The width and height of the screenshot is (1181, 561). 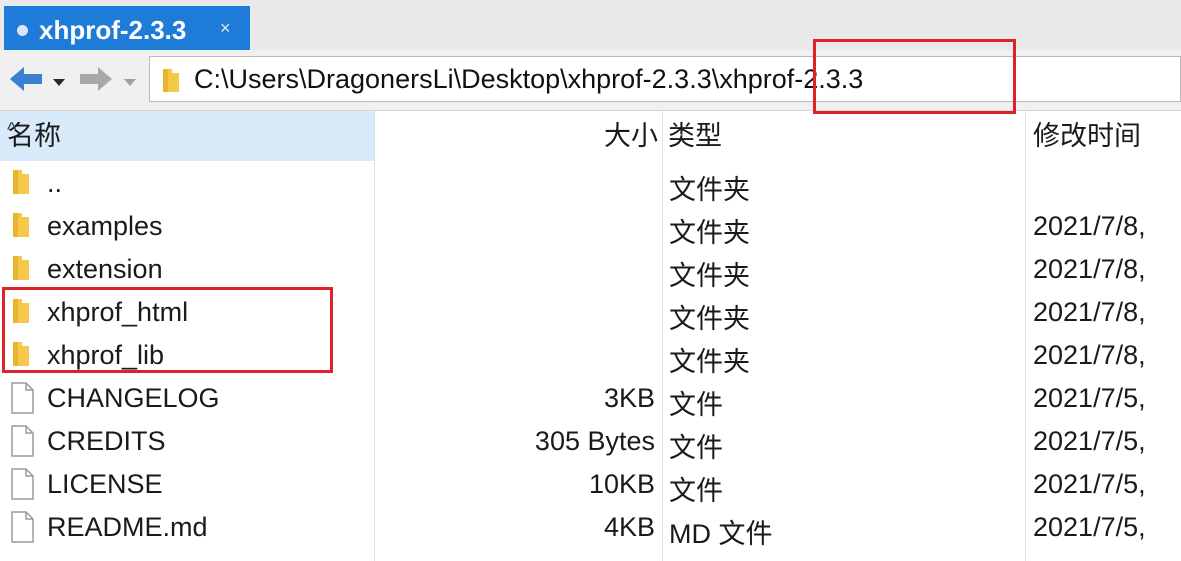 I want to click on column-header-name: 名称 ^, so click(x=187, y=136).